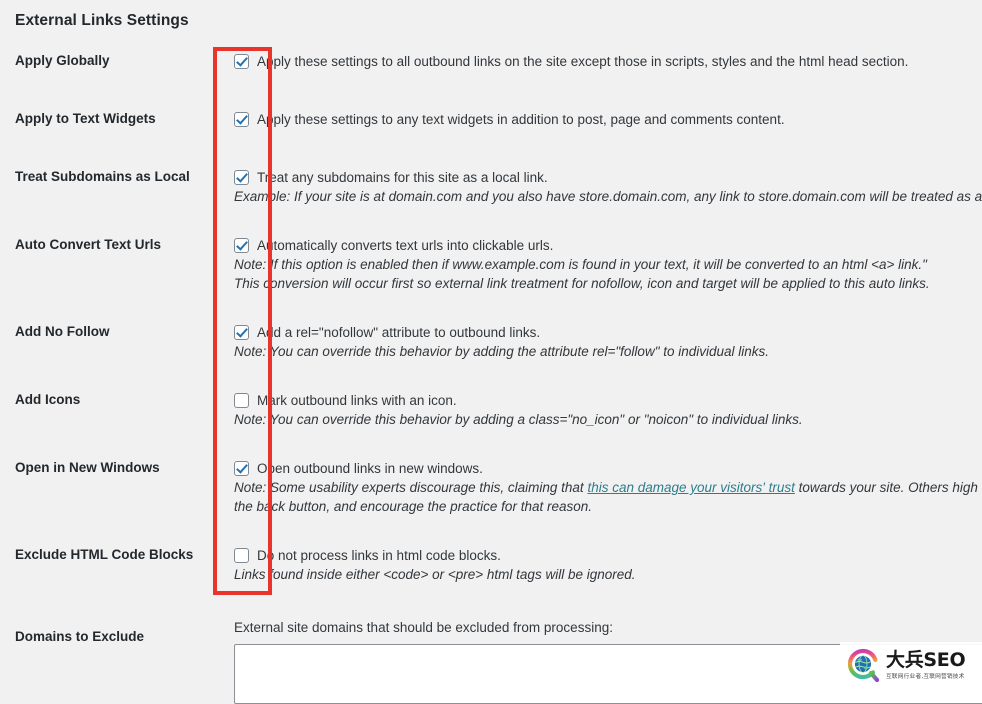  Describe the element at coordinates (241, 400) in the screenshot. I see `checkbox-add-icons` at that location.